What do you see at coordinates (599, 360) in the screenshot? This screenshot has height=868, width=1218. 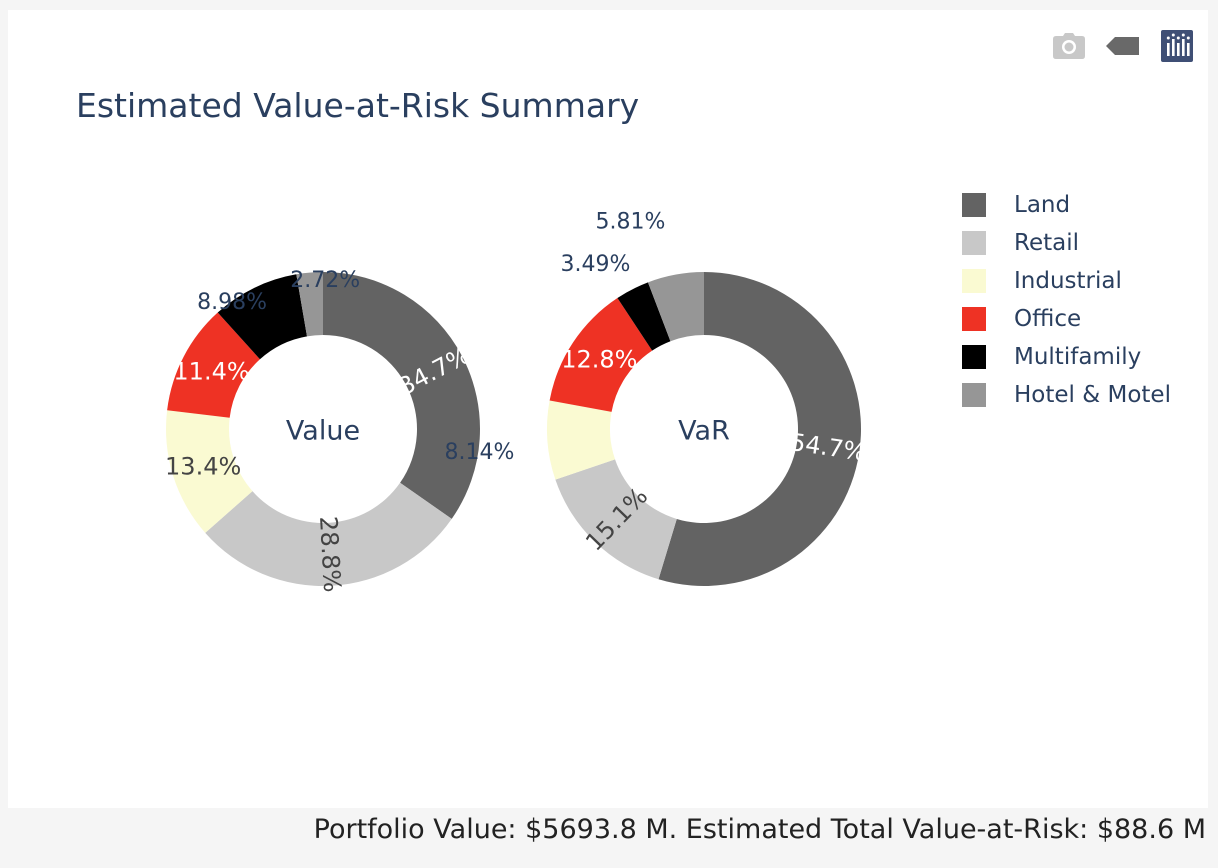 I see `slice-label: 12.8%` at bounding box center [599, 360].